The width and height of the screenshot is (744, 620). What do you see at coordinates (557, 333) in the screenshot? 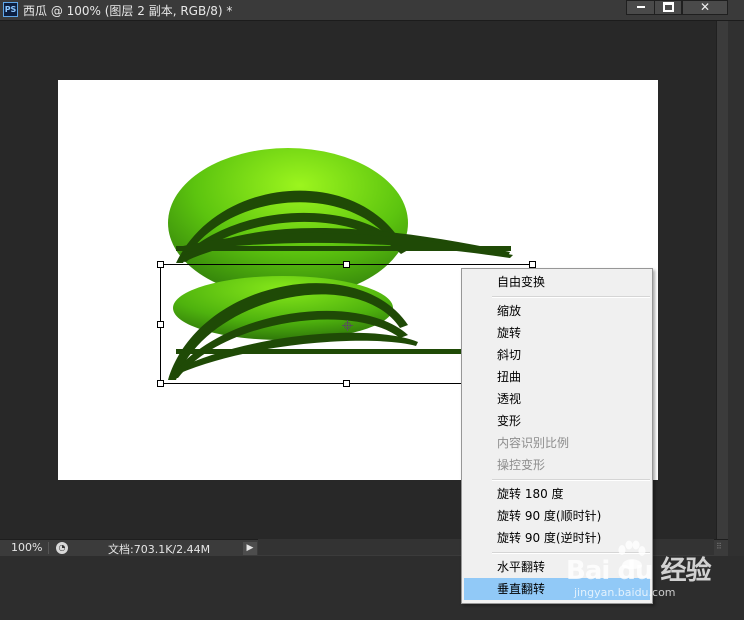
I see `menu-item-rotate: 旋转` at bounding box center [557, 333].